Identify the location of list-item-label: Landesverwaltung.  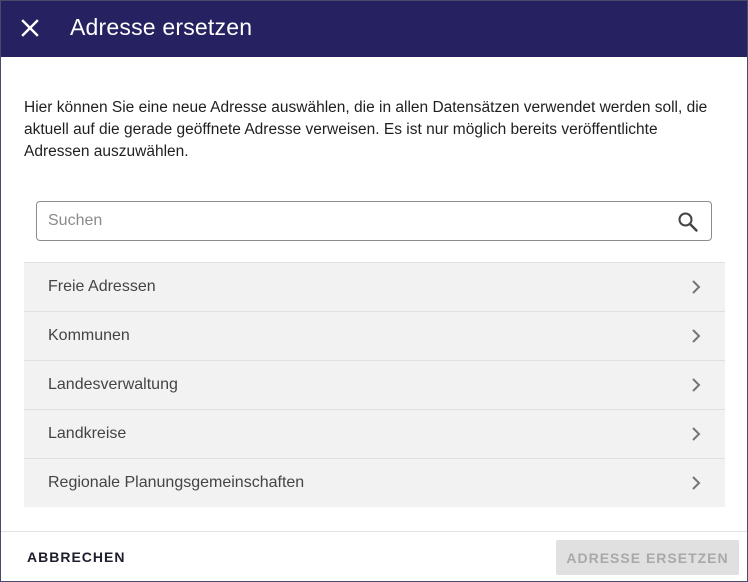
(113, 384).